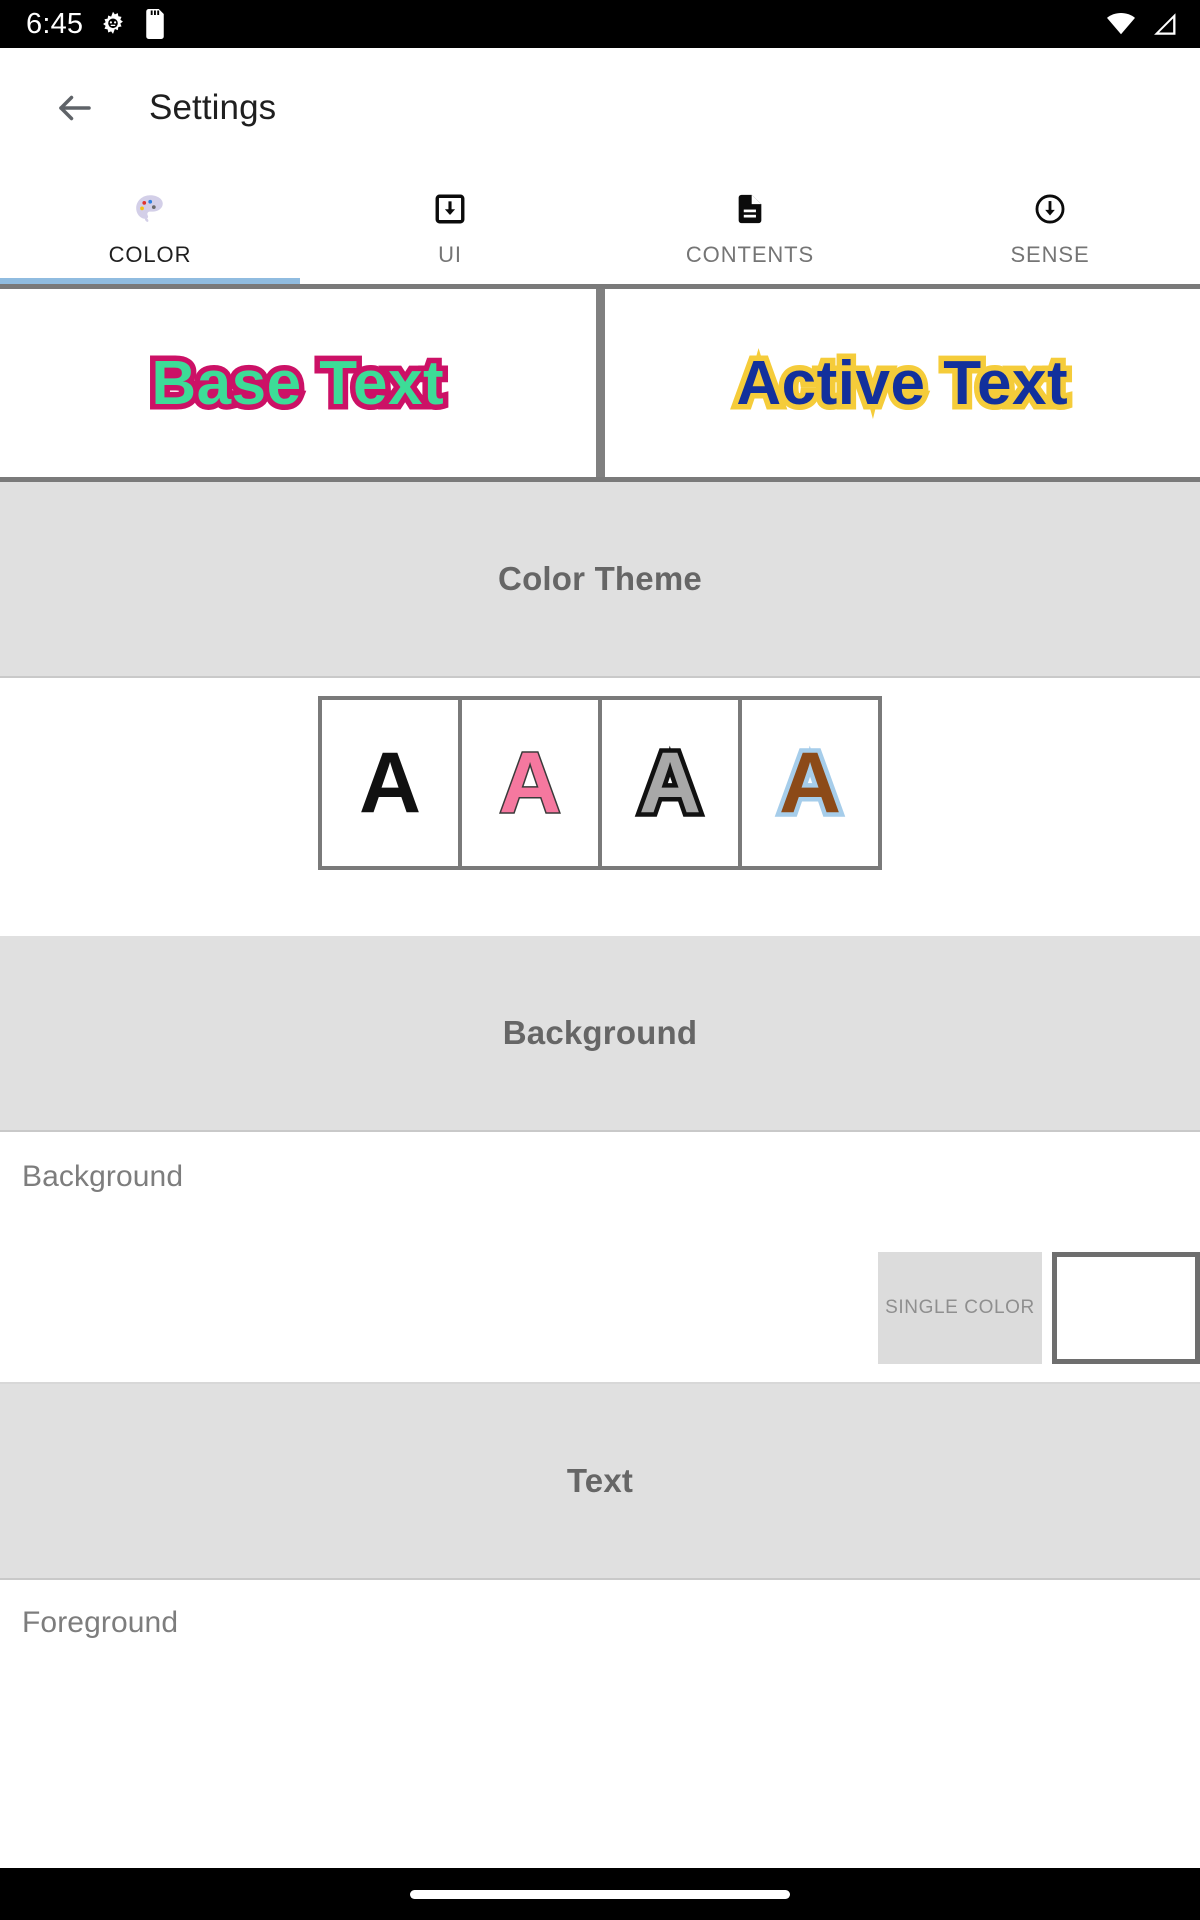  Describe the element at coordinates (1126, 1308) in the screenshot. I see `background-color-chip` at that location.